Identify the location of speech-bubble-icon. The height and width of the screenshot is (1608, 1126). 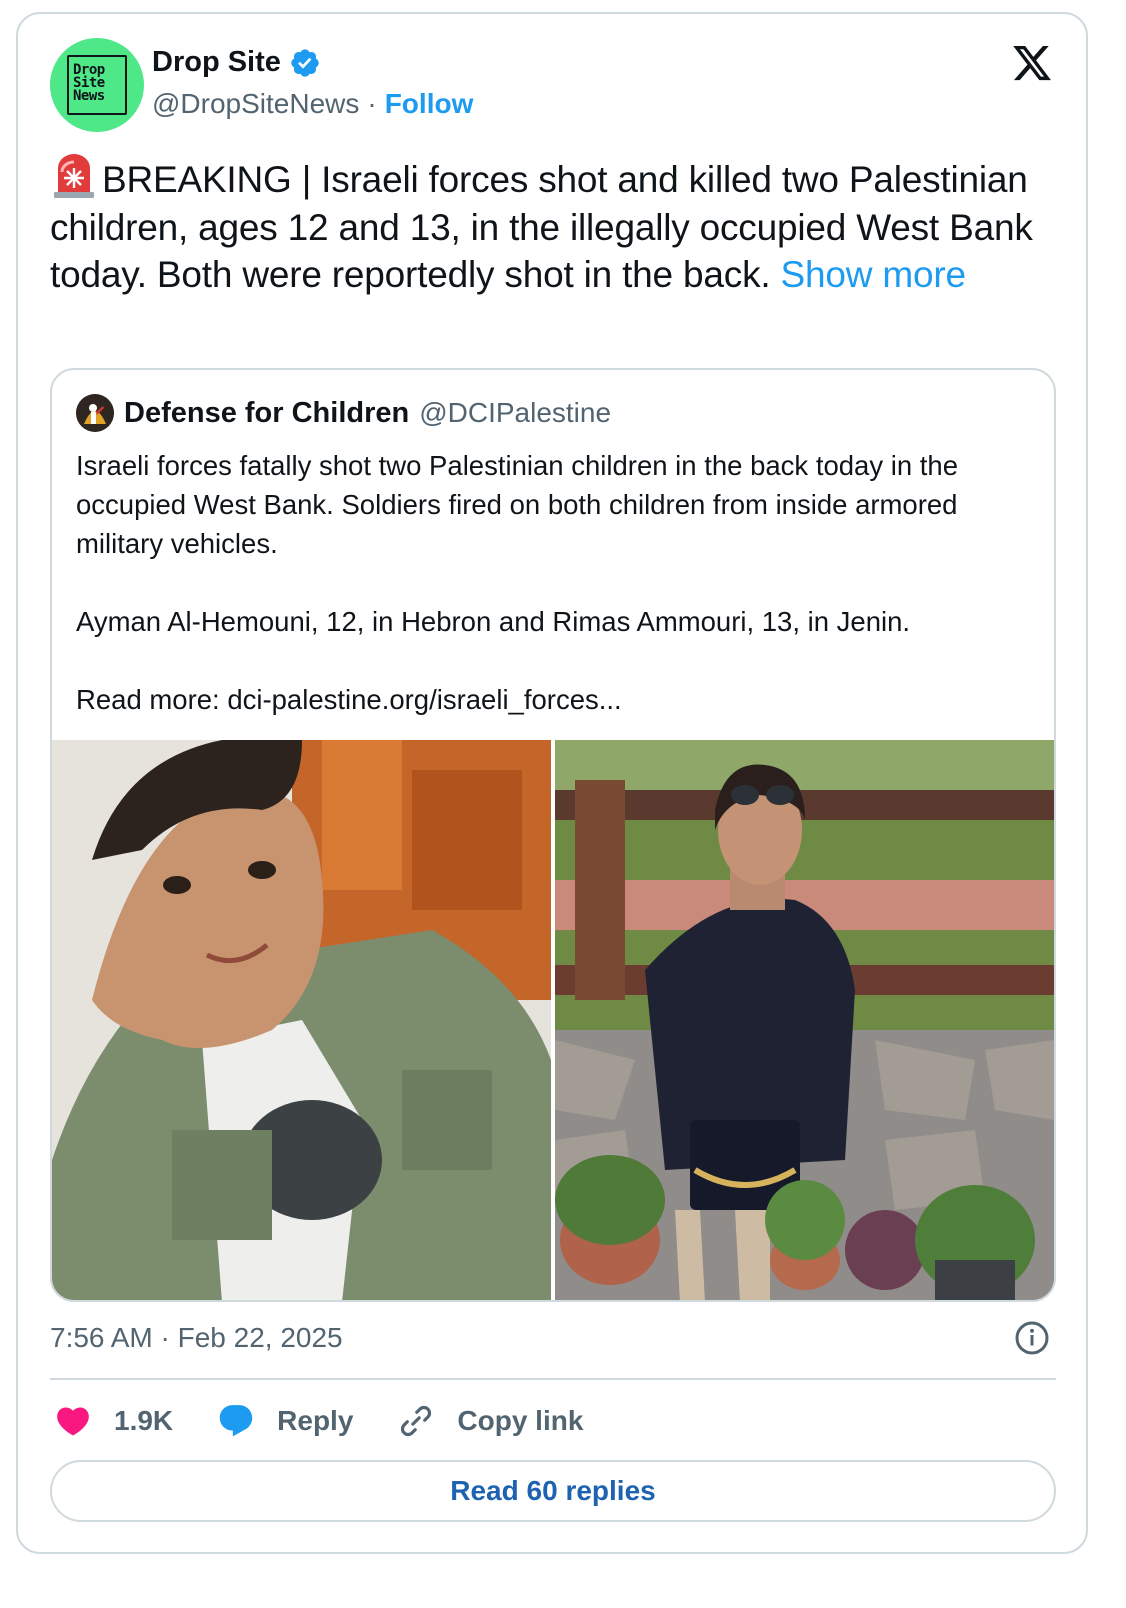
(236, 1421).